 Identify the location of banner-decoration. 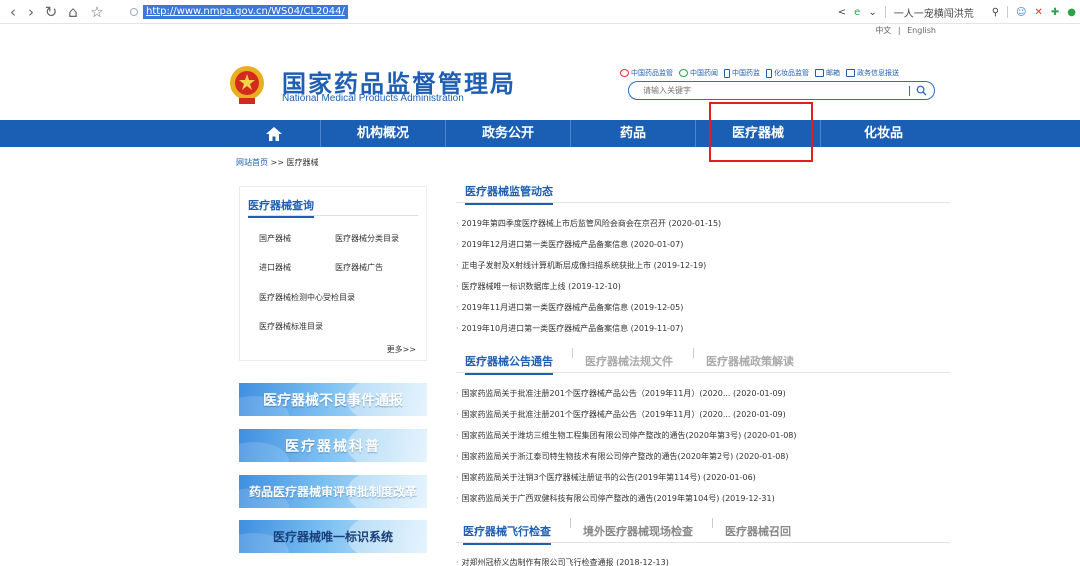
(264, 452).